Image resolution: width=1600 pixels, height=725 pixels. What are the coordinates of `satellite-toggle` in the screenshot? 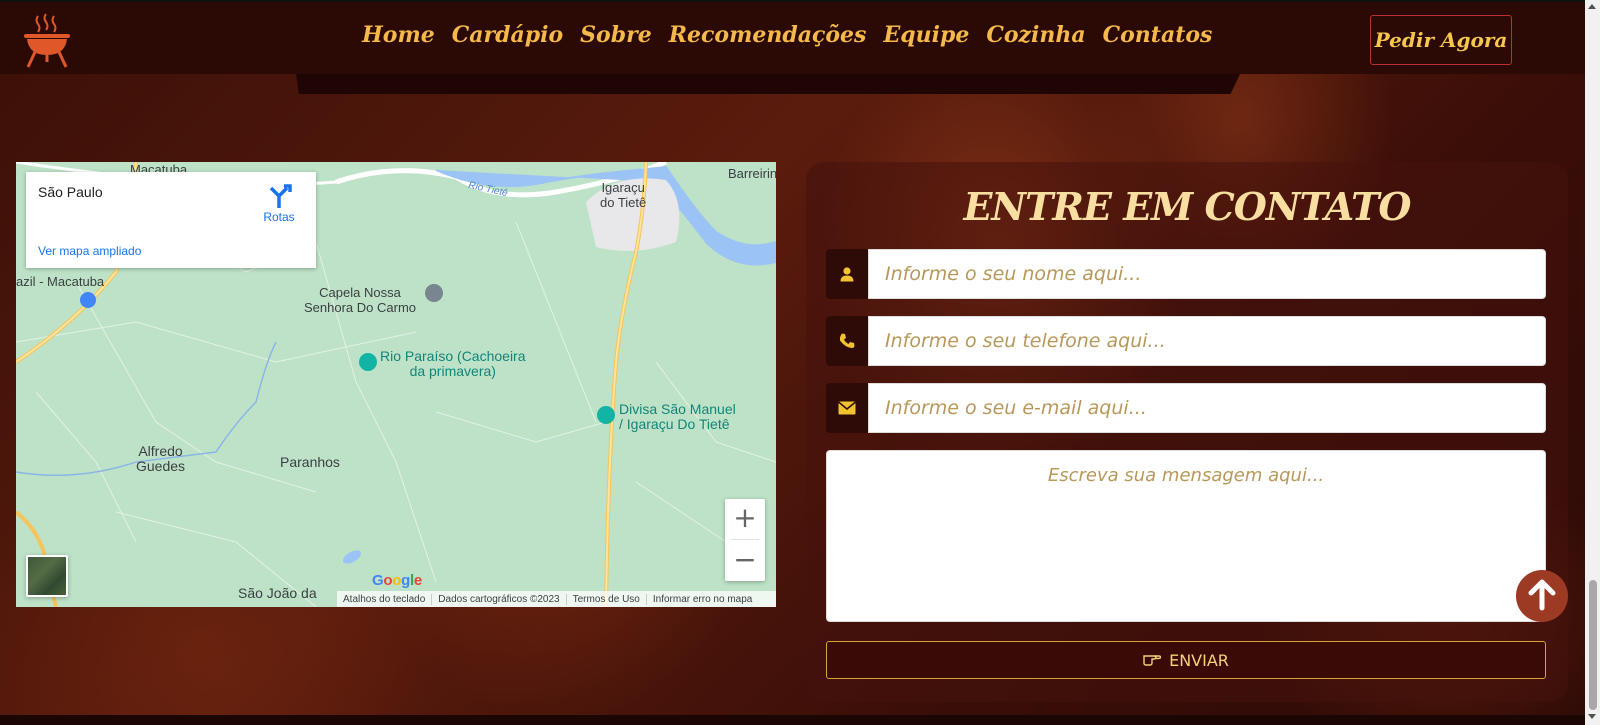 It's located at (47, 576).